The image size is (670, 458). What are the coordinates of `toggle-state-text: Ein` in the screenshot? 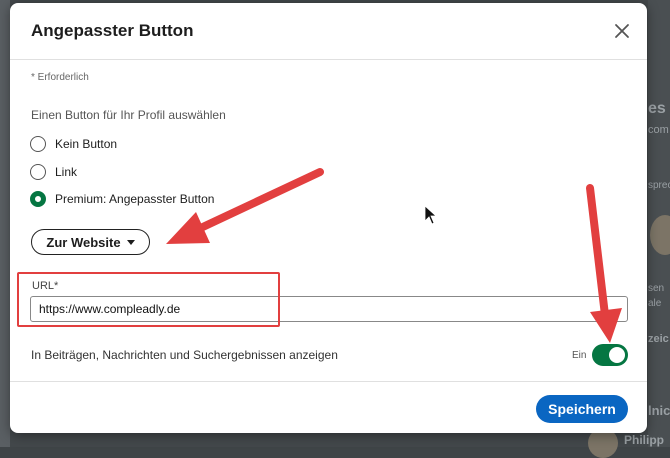 It's located at (579, 355).